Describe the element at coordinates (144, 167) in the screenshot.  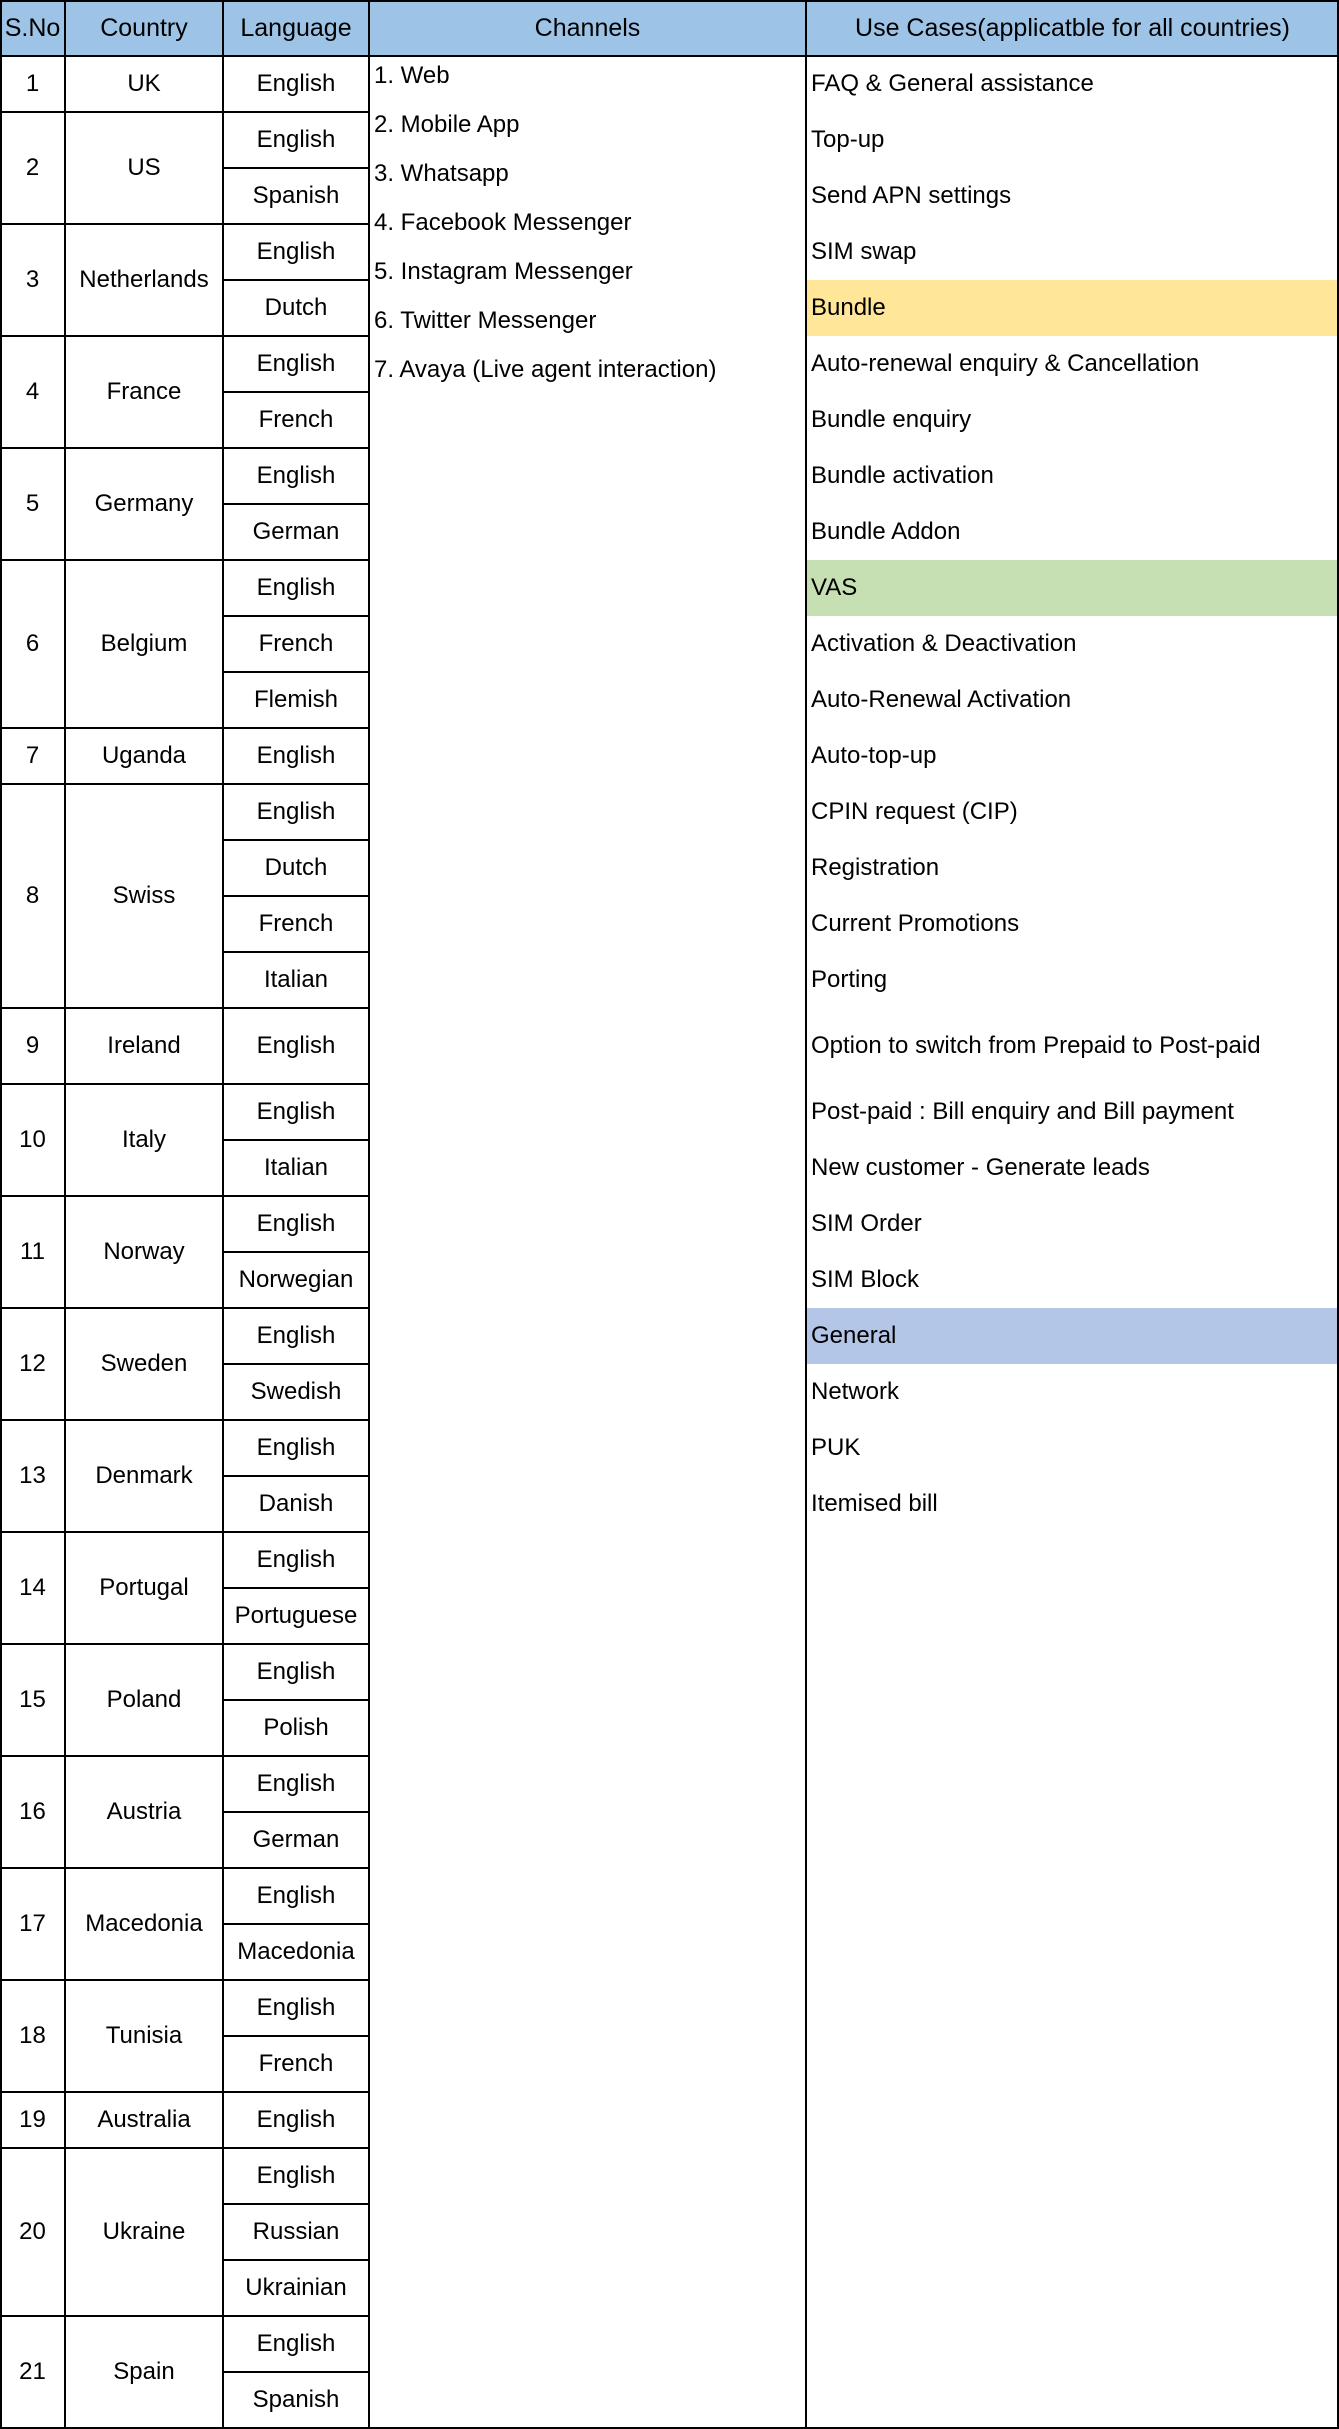
I see `country-cell: US` at that location.